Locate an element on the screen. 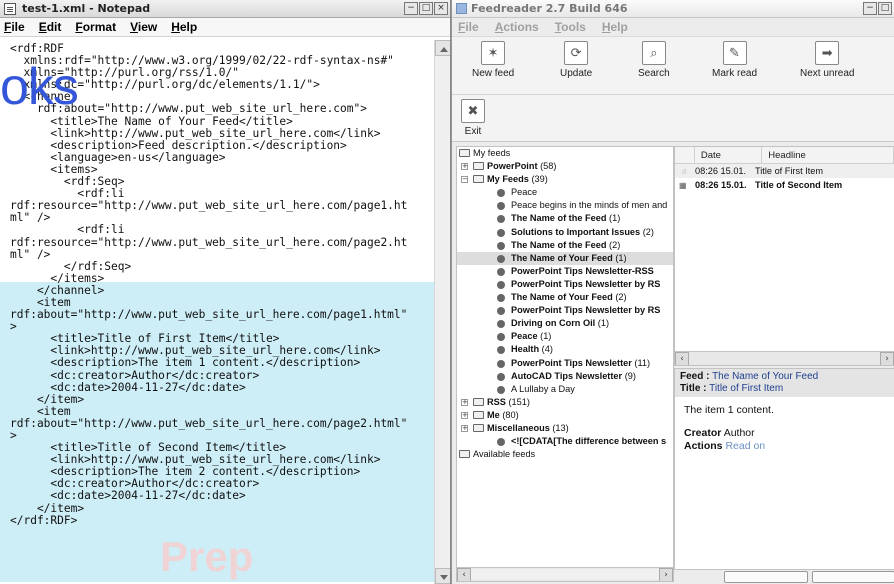 This screenshot has height=584, width=894. tree-item: My feeds is located at coordinates (565, 153).